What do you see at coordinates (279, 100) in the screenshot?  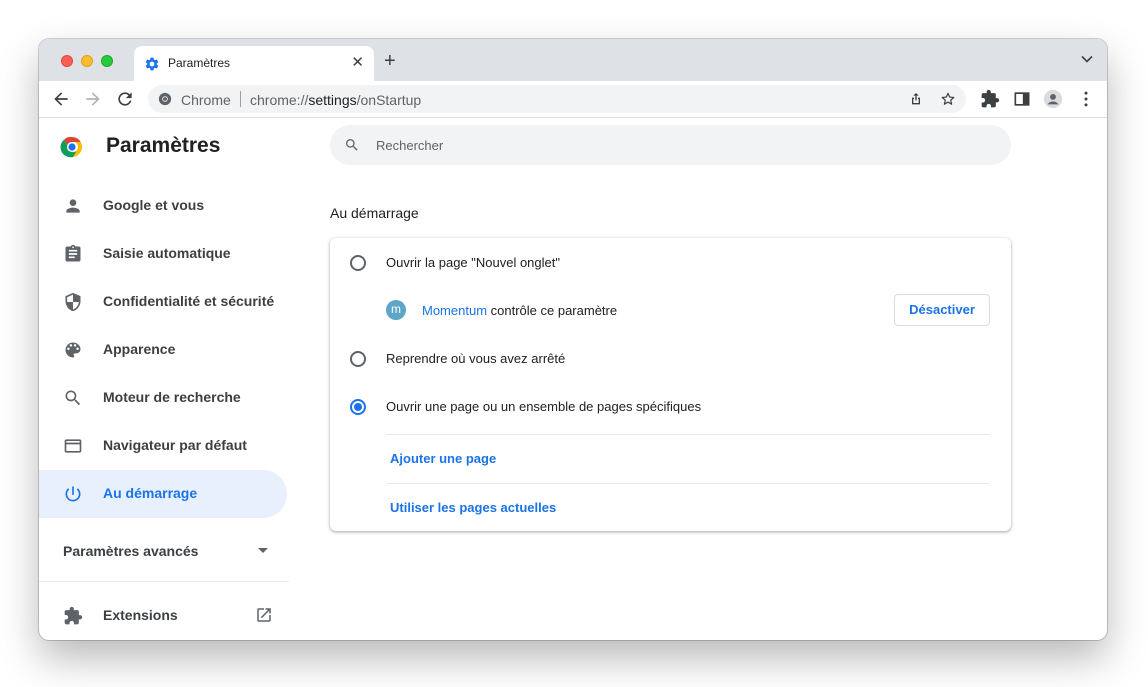 I see `url-scheme: chrome://` at bounding box center [279, 100].